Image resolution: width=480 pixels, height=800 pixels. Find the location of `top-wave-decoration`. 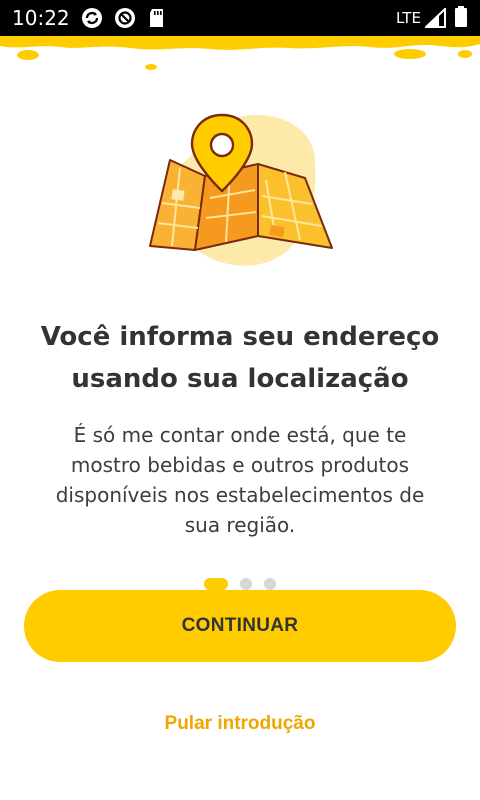

top-wave-decoration is located at coordinates (240, 53).